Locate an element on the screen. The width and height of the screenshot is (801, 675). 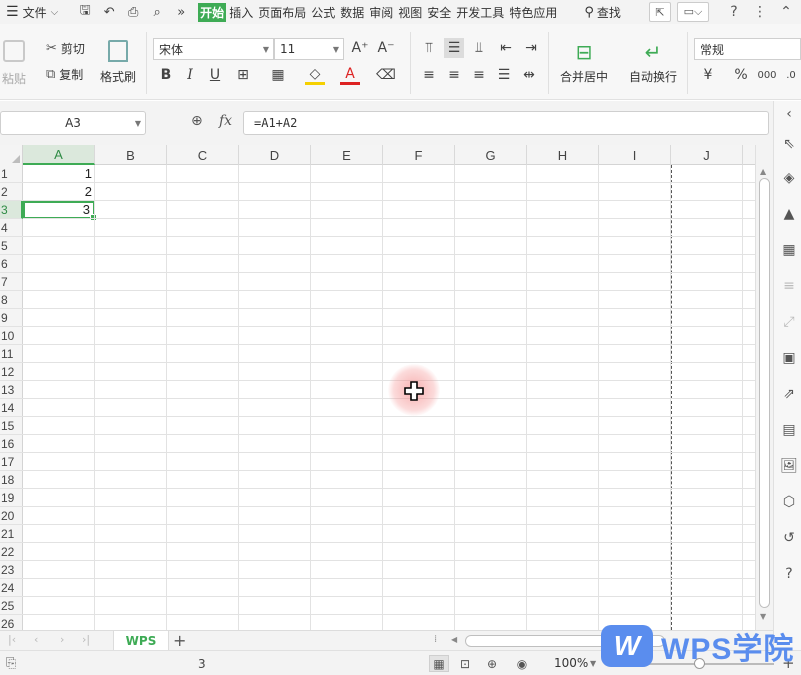
zoom-level: 100% is located at coordinates (571, 663).